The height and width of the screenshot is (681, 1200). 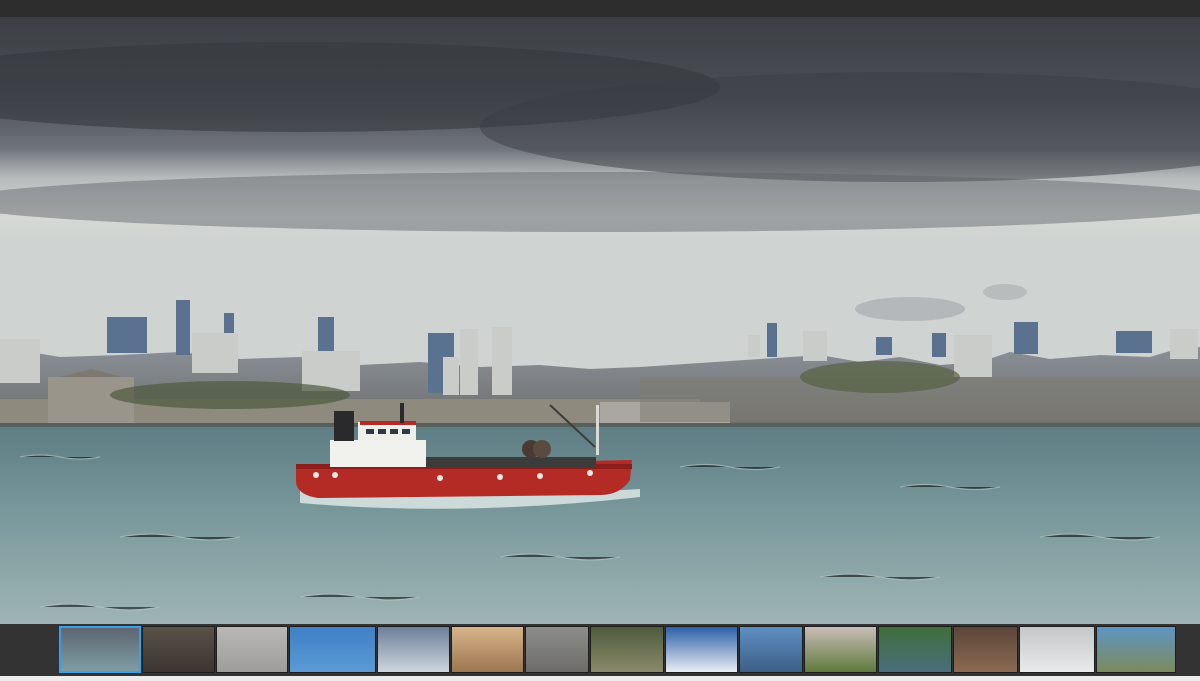 What do you see at coordinates (100, 649) in the screenshot?
I see `thumb-bosphorus-boat` at bounding box center [100, 649].